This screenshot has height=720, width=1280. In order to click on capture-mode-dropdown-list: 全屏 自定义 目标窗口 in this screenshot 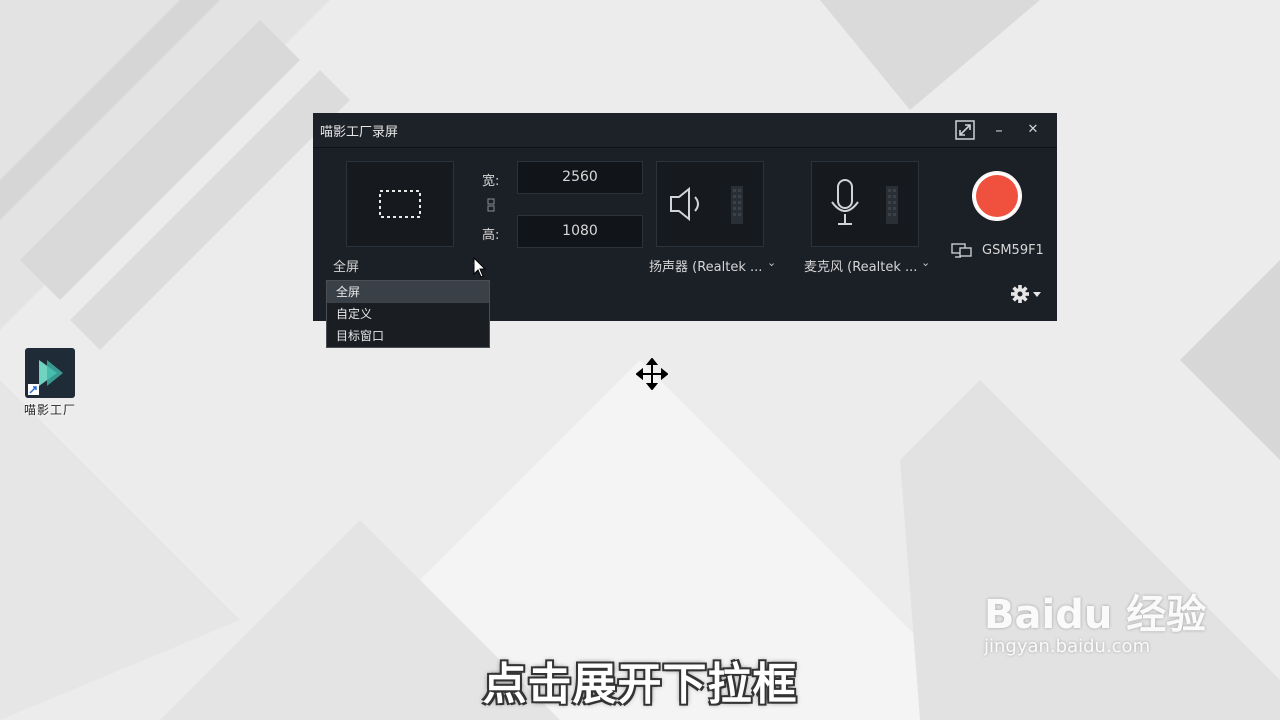, I will do `click(408, 314)`.